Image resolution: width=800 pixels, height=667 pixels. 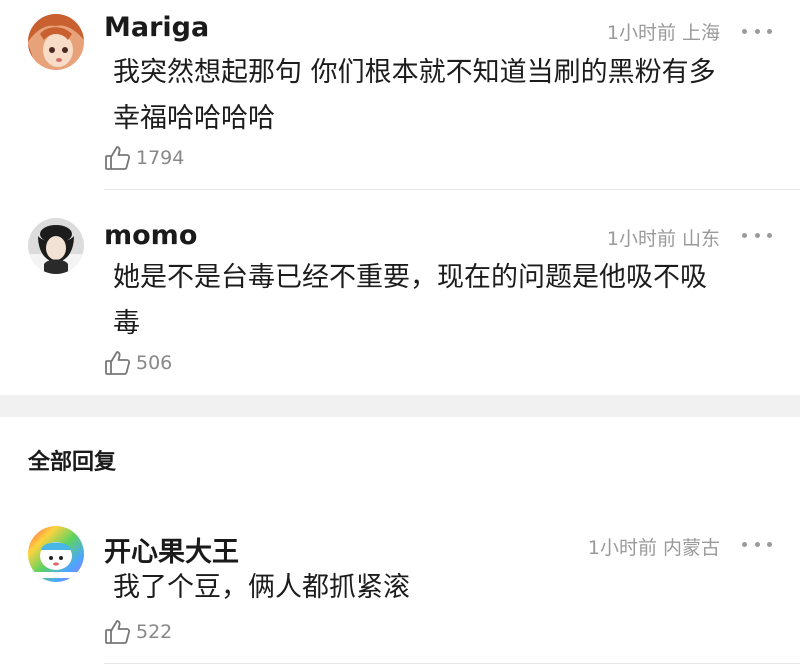 I want to click on reply-text-line: 我了个豆，俩人都抓紧滚, so click(x=261, y=587).